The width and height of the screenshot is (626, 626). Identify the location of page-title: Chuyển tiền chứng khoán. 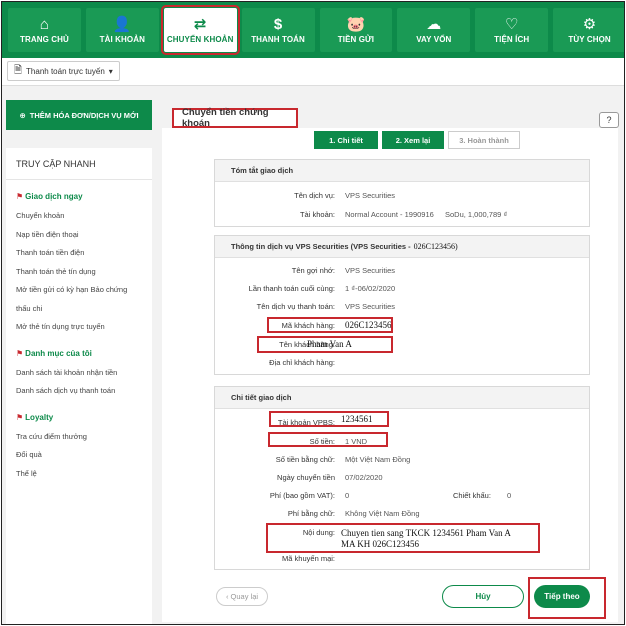
(235, 118).